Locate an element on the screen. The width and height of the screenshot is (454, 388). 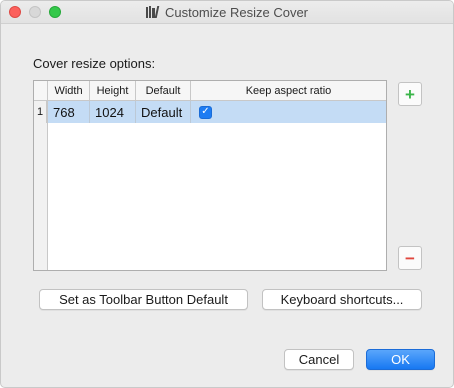
books-icon is located at coordinates (152, 12).